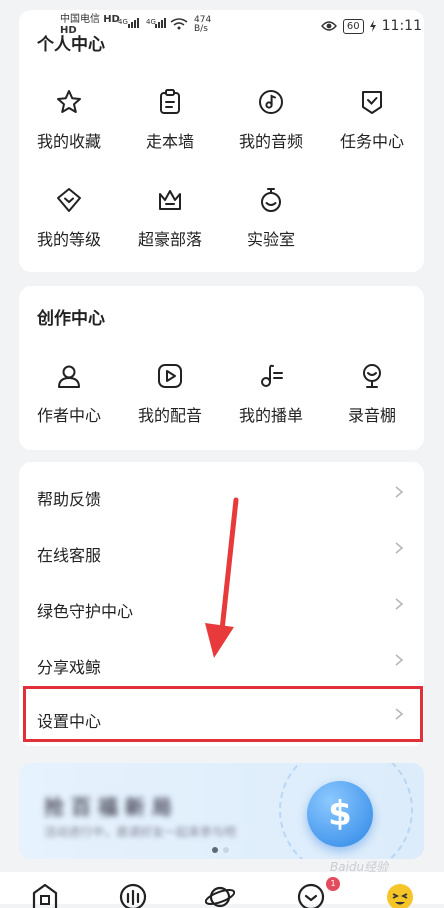 The width and height of the screenshot is (444, 908). What do you see at coordinates (311, 895) in the screenshot?
I see `message-icon` at bounding box center [311, 895].